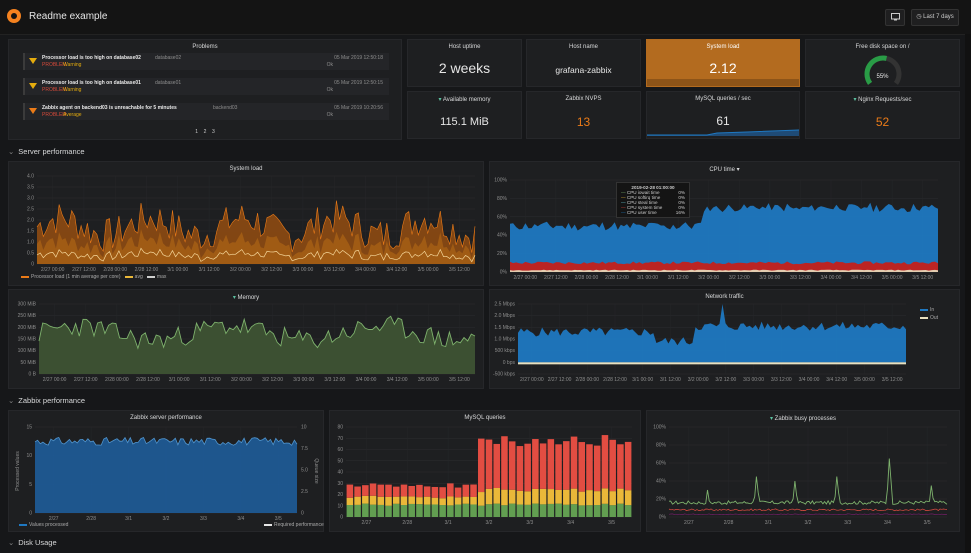  Describe the element at coordinates (213, 132) in the screenshot. I see `page-3: 3` at that location.